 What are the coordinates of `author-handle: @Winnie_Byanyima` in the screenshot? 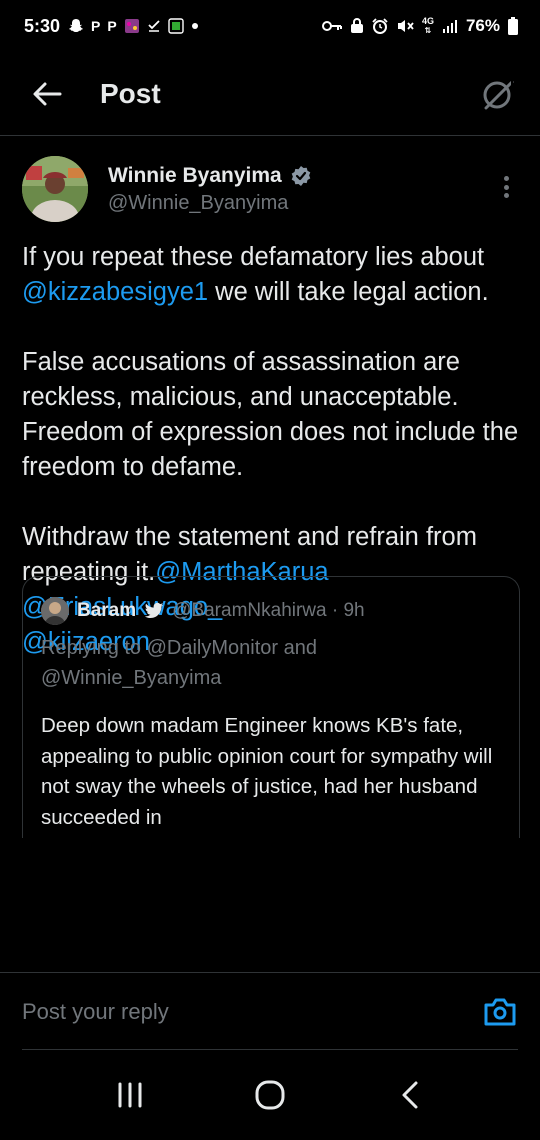 It's located at (198, 203).